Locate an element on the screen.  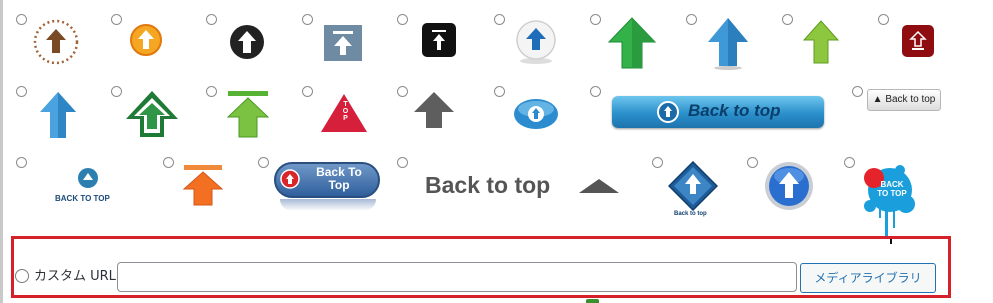
media-library-button: メディアライブラリ is located at coordinates (868, 278).